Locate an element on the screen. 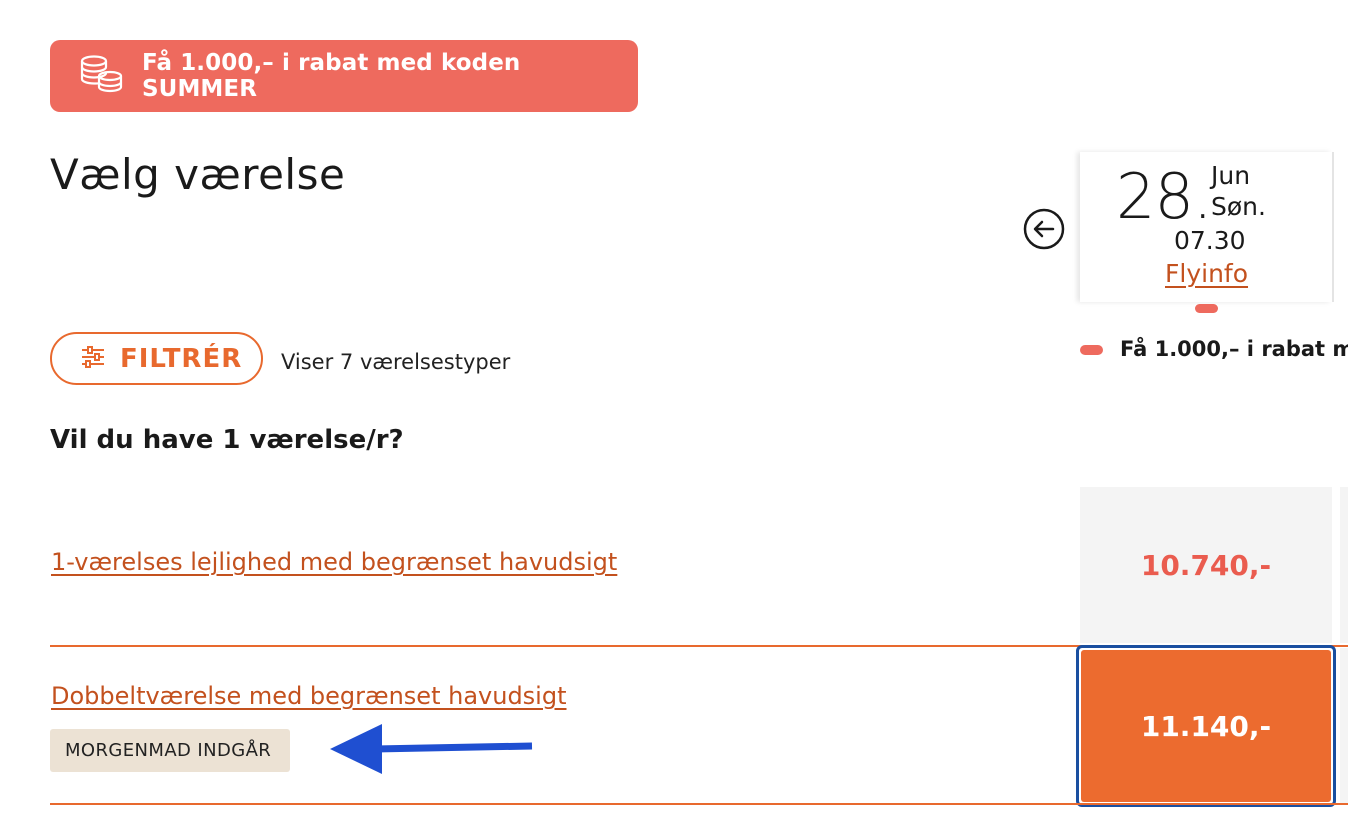  date-weekday: Søn. is located at coordinates (1238, 206).